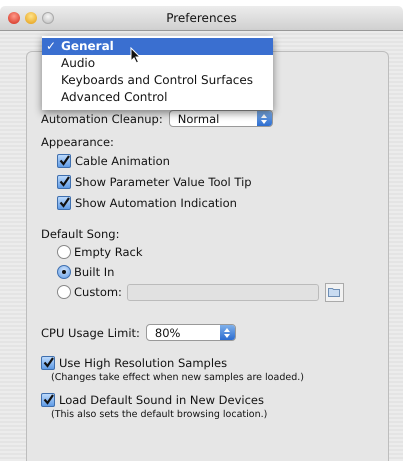  I want to click on checkbox-label: Load Default Sound in New Devices, so click(161, 399).